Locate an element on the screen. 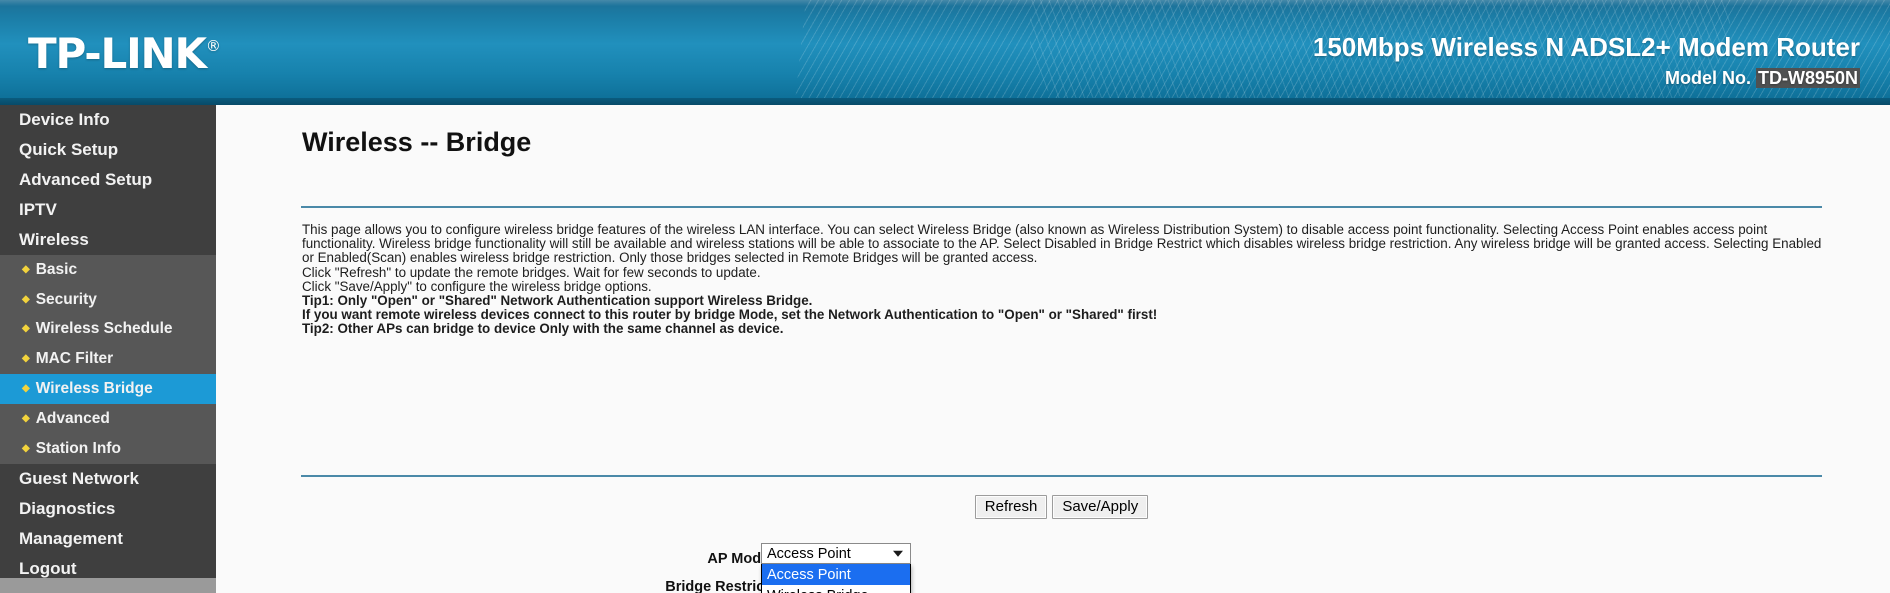 The image size is (1890, 593). model-number-label: Model No. is located at coordinates (1707, 78).